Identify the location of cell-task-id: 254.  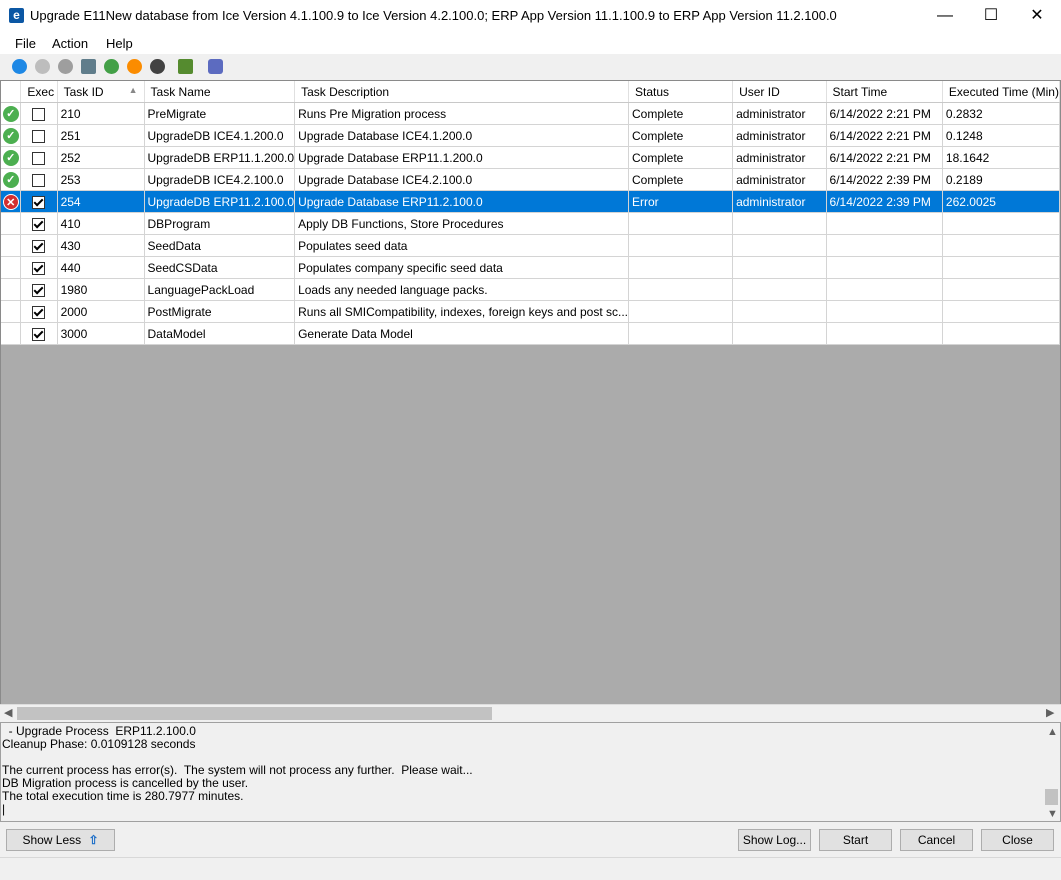
(101, 201).